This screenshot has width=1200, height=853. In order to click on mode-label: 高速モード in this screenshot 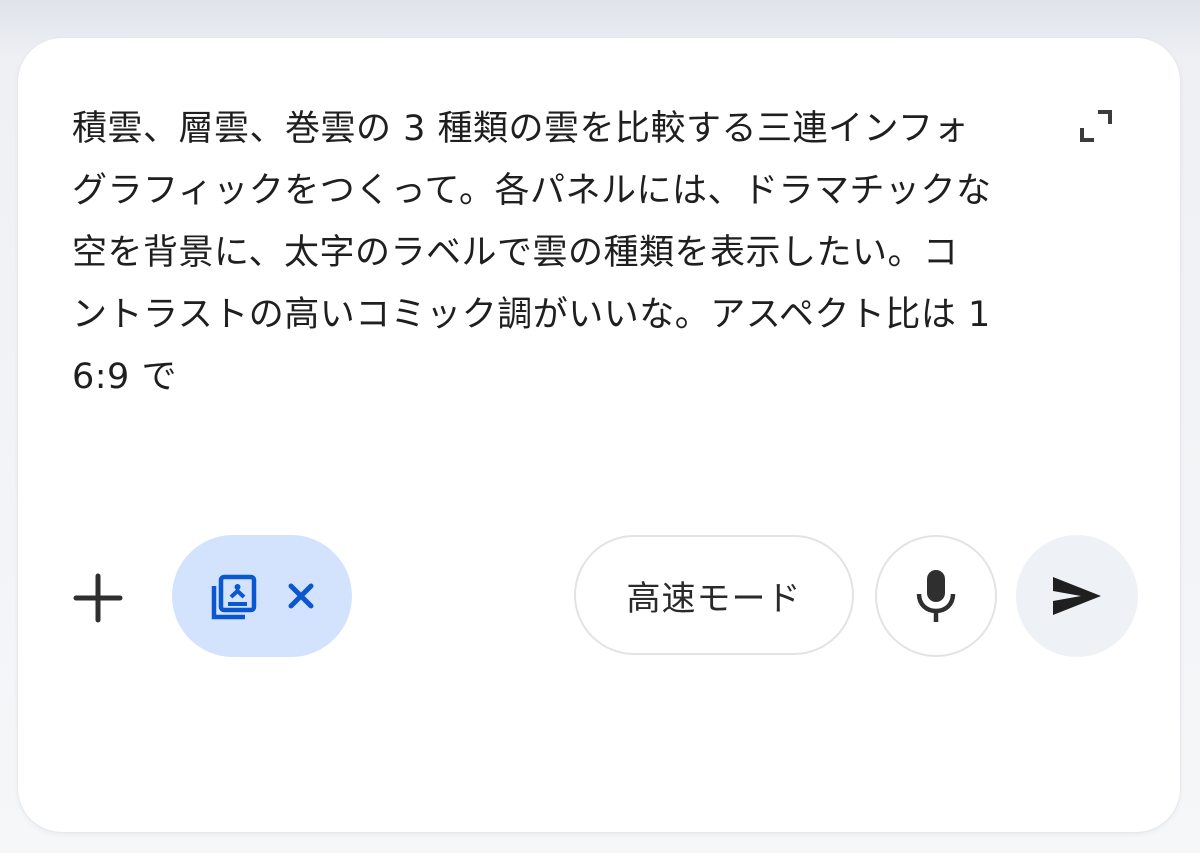, I will do `click(714, 598)`.